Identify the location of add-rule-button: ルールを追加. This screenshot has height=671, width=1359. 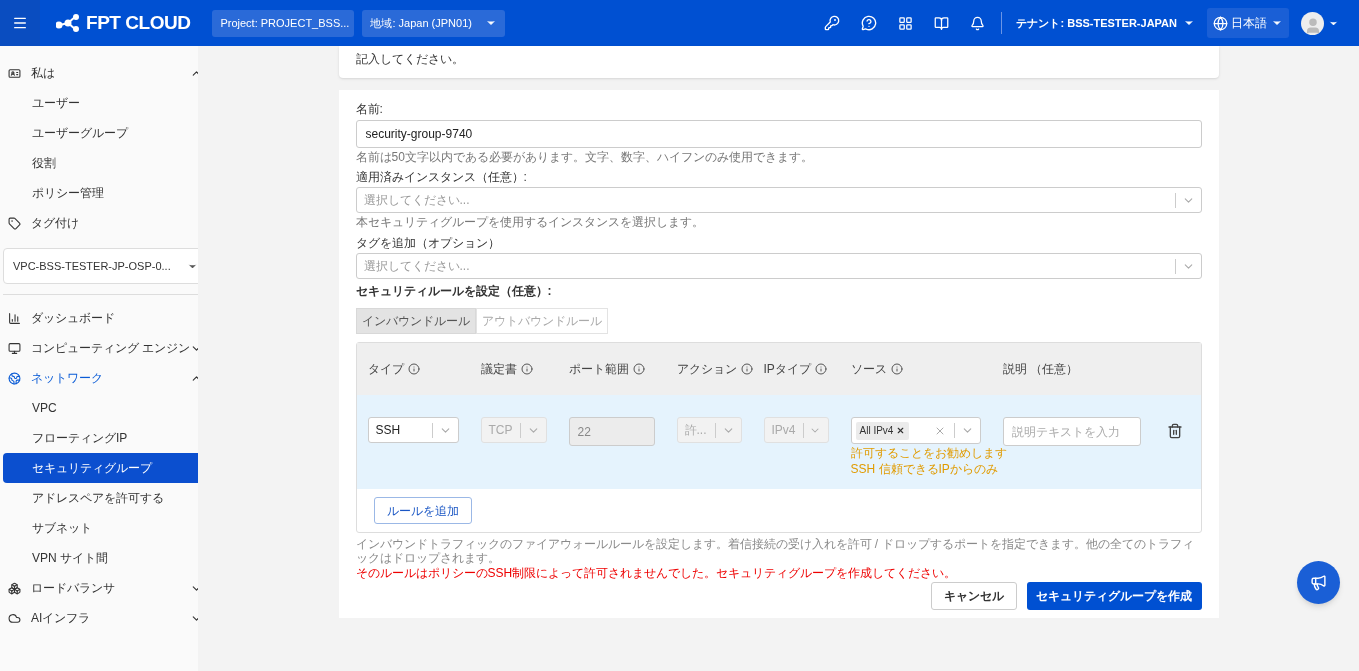
(422, 510).